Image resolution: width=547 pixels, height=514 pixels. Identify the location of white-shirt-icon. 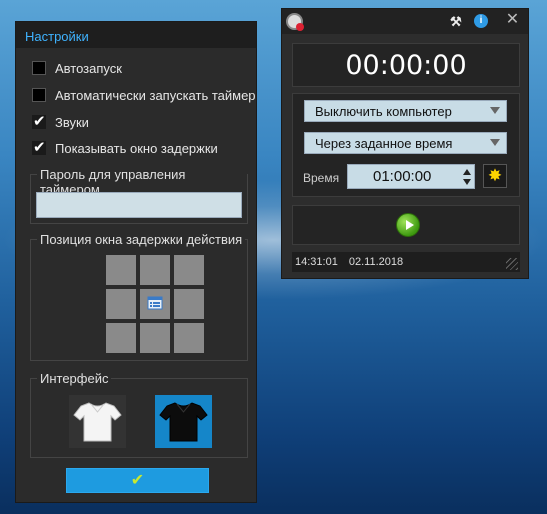
(97, 422).